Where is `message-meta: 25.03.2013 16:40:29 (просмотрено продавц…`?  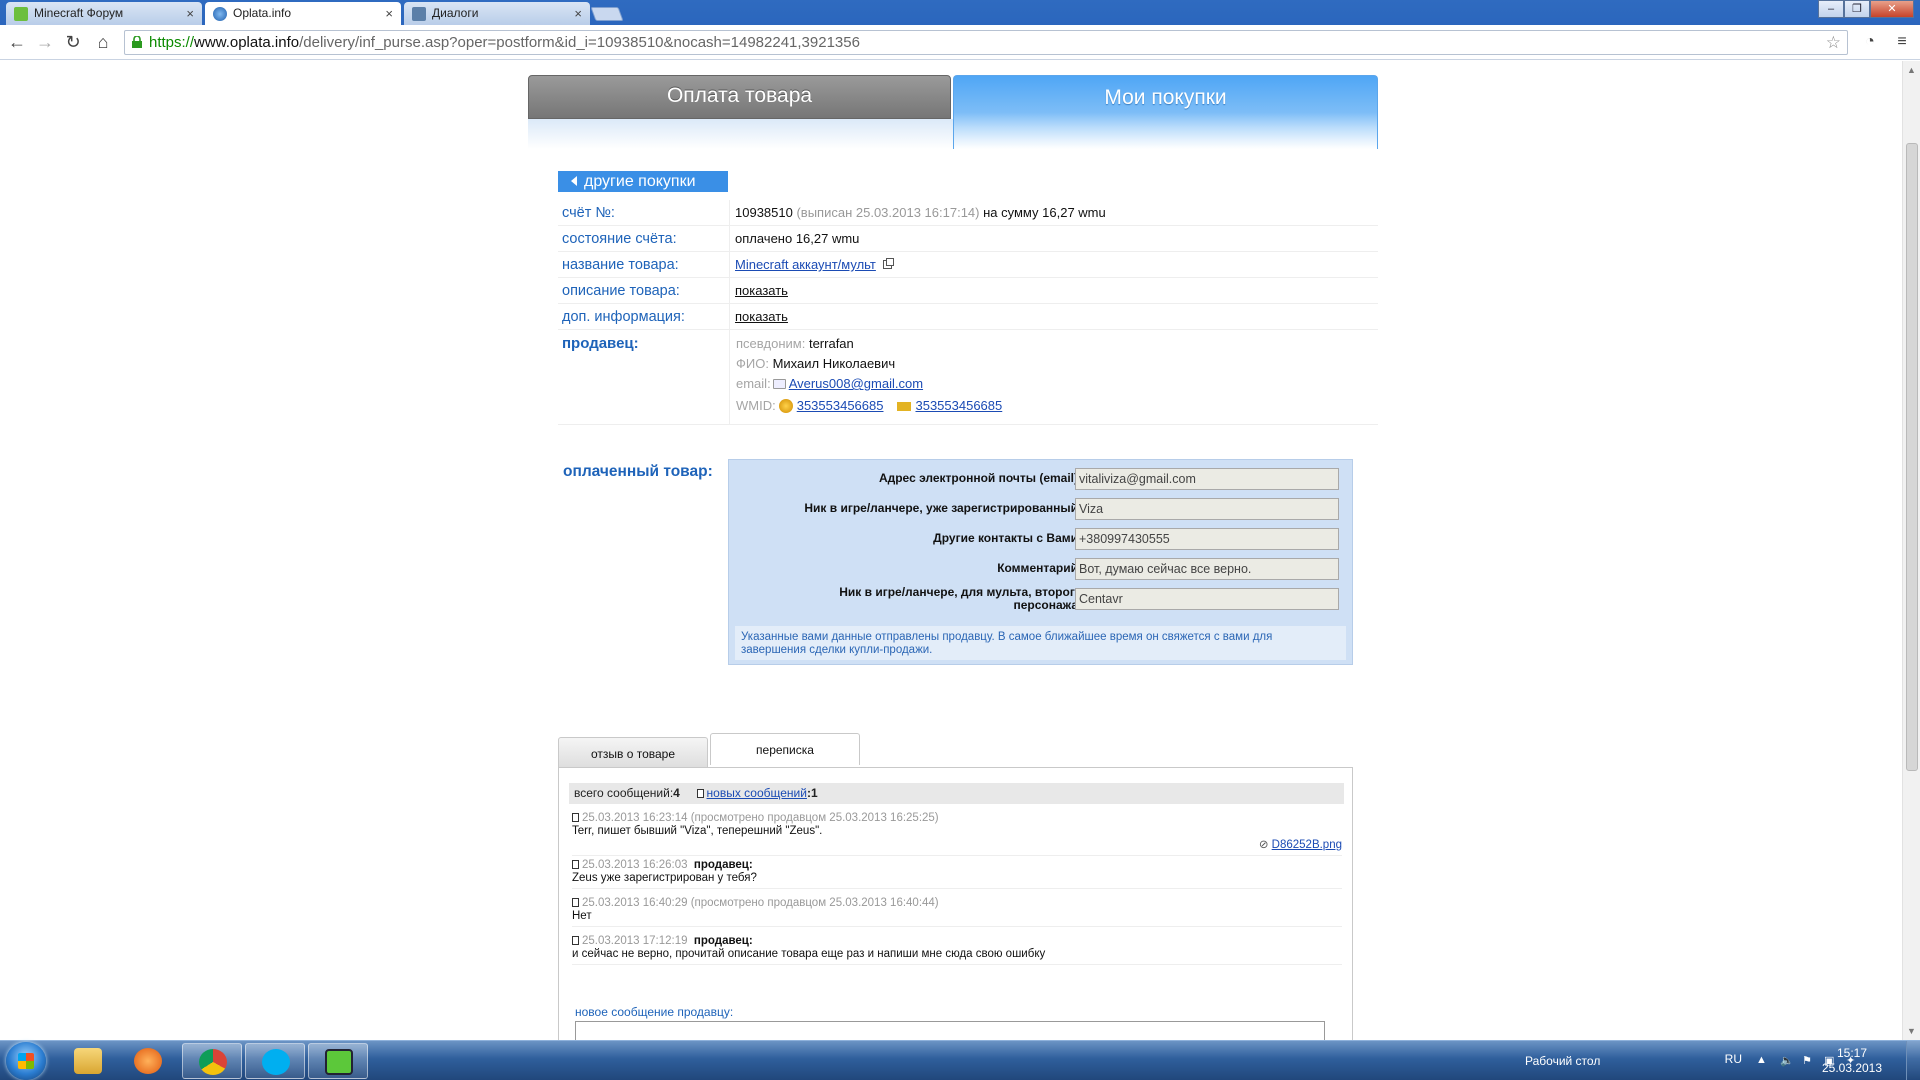 message-meta: 25.03.2013 16:40:29 (просмотрено продавц… is located at coordinates (760, 903).